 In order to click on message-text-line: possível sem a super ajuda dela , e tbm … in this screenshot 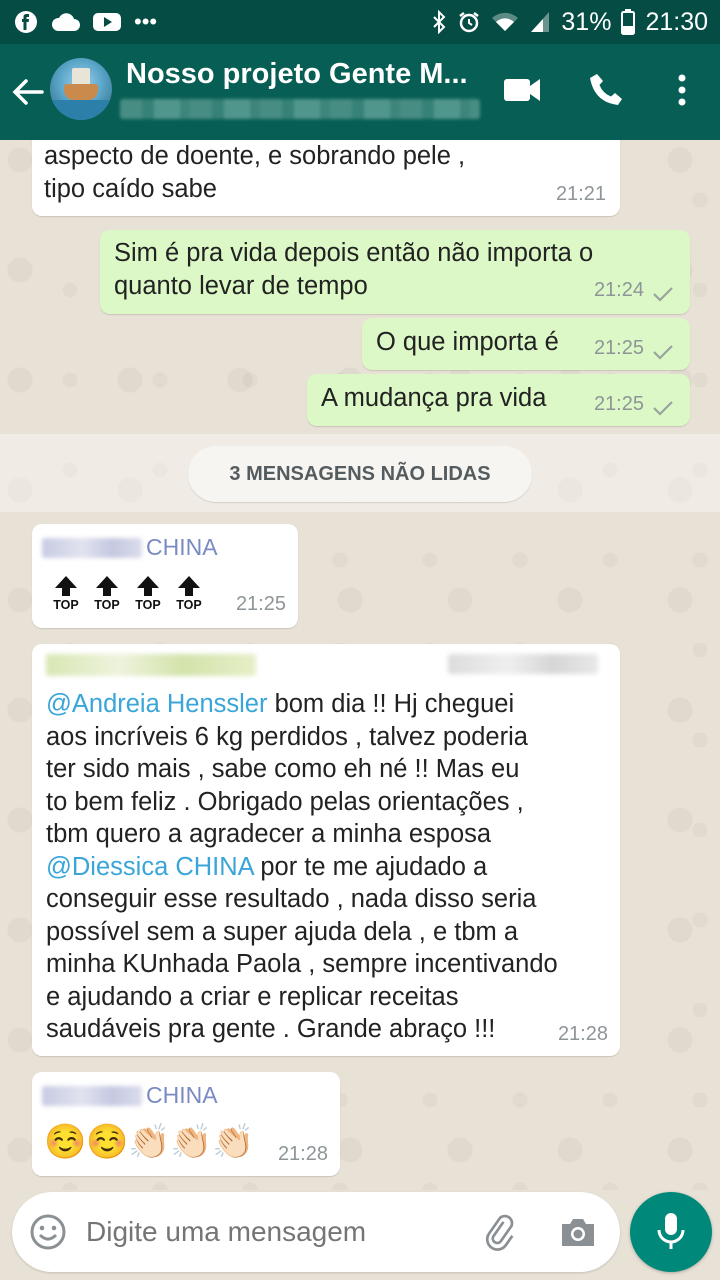, I will do `click(282, 931)`.